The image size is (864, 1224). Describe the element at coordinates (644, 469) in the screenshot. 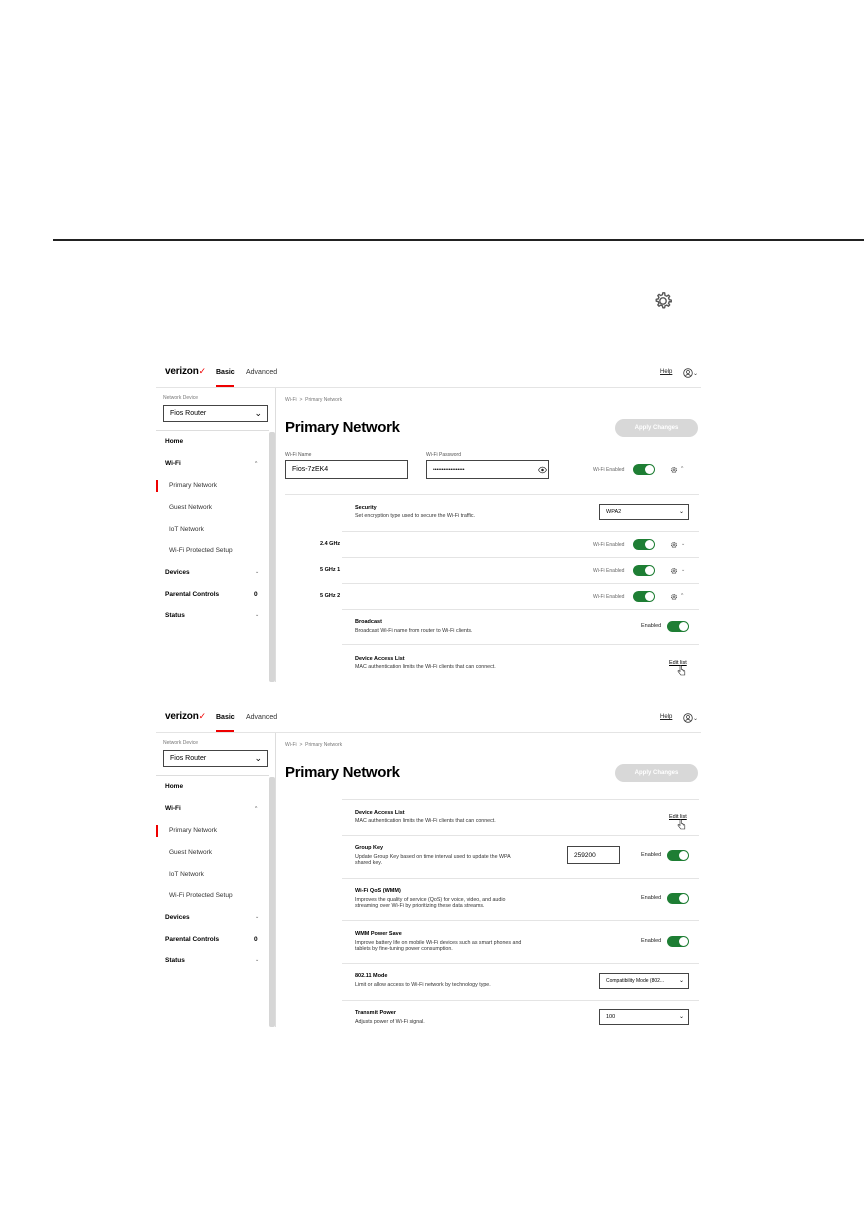

I see `wifi-enabled-toggle` at that location.